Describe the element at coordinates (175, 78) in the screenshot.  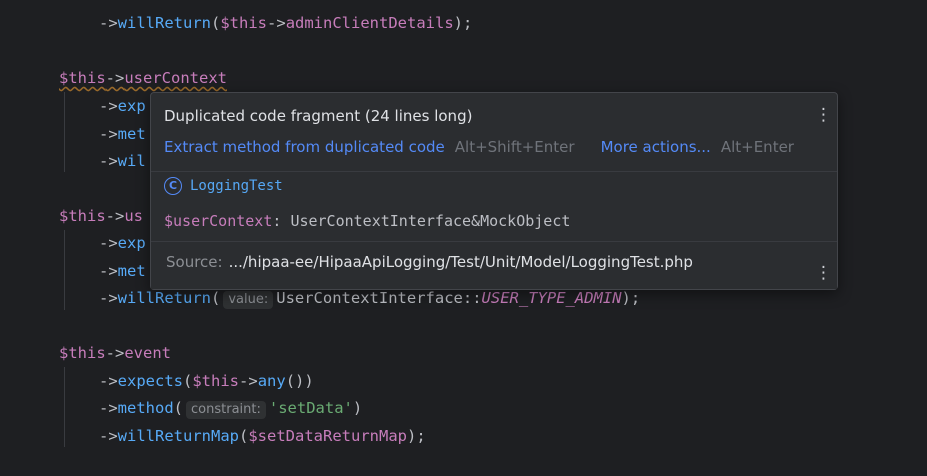
I see `code-token: userContext` at that location.